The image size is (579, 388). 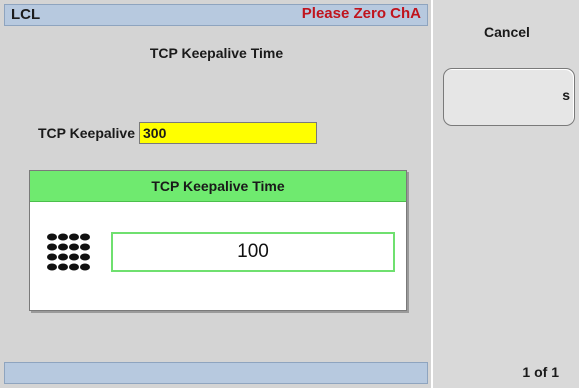 I want to click on dialog-title: TCP Keepalive Time, so click(x=218, y=186).